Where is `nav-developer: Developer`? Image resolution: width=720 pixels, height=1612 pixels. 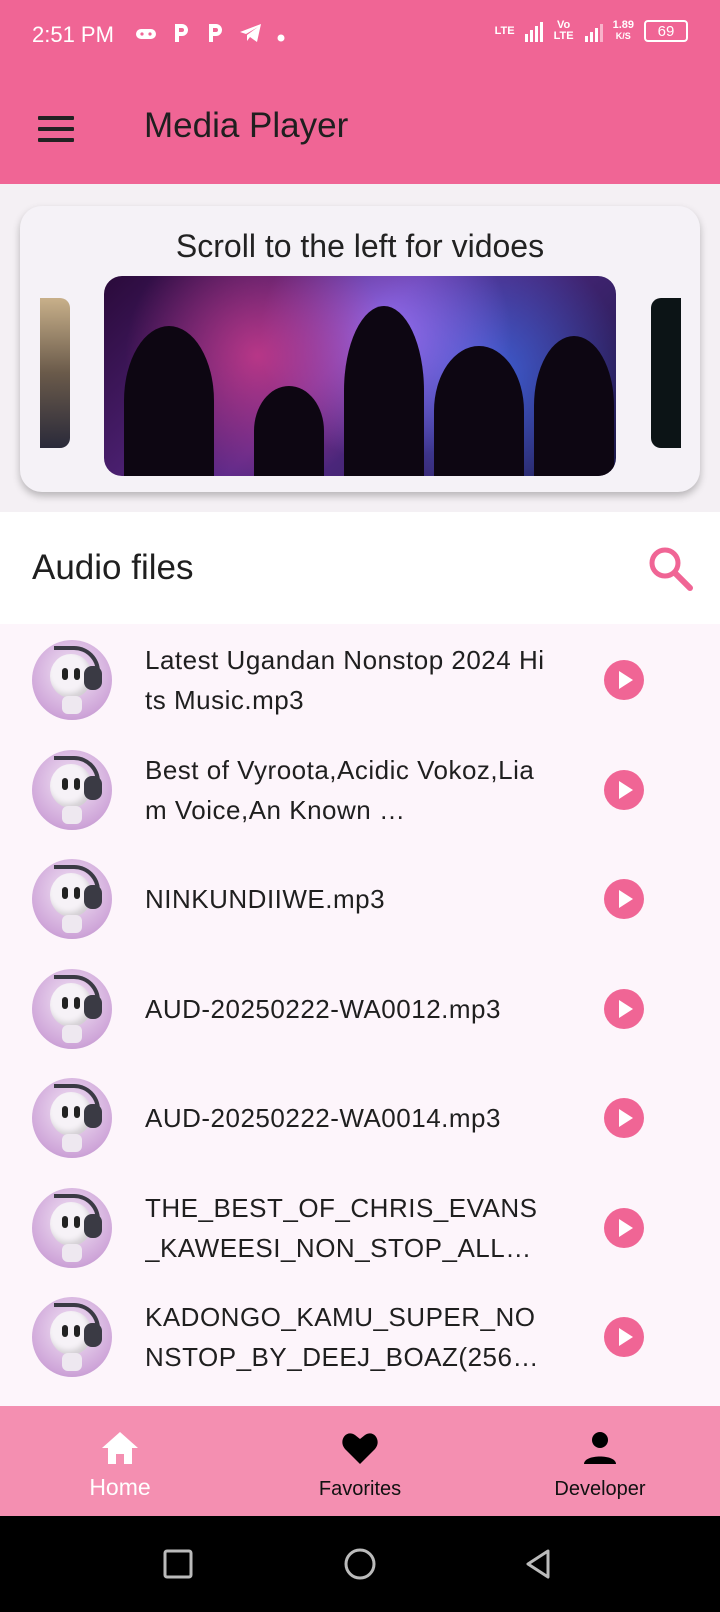 nav-developer: Developer is located at coordinates (600, 1461).